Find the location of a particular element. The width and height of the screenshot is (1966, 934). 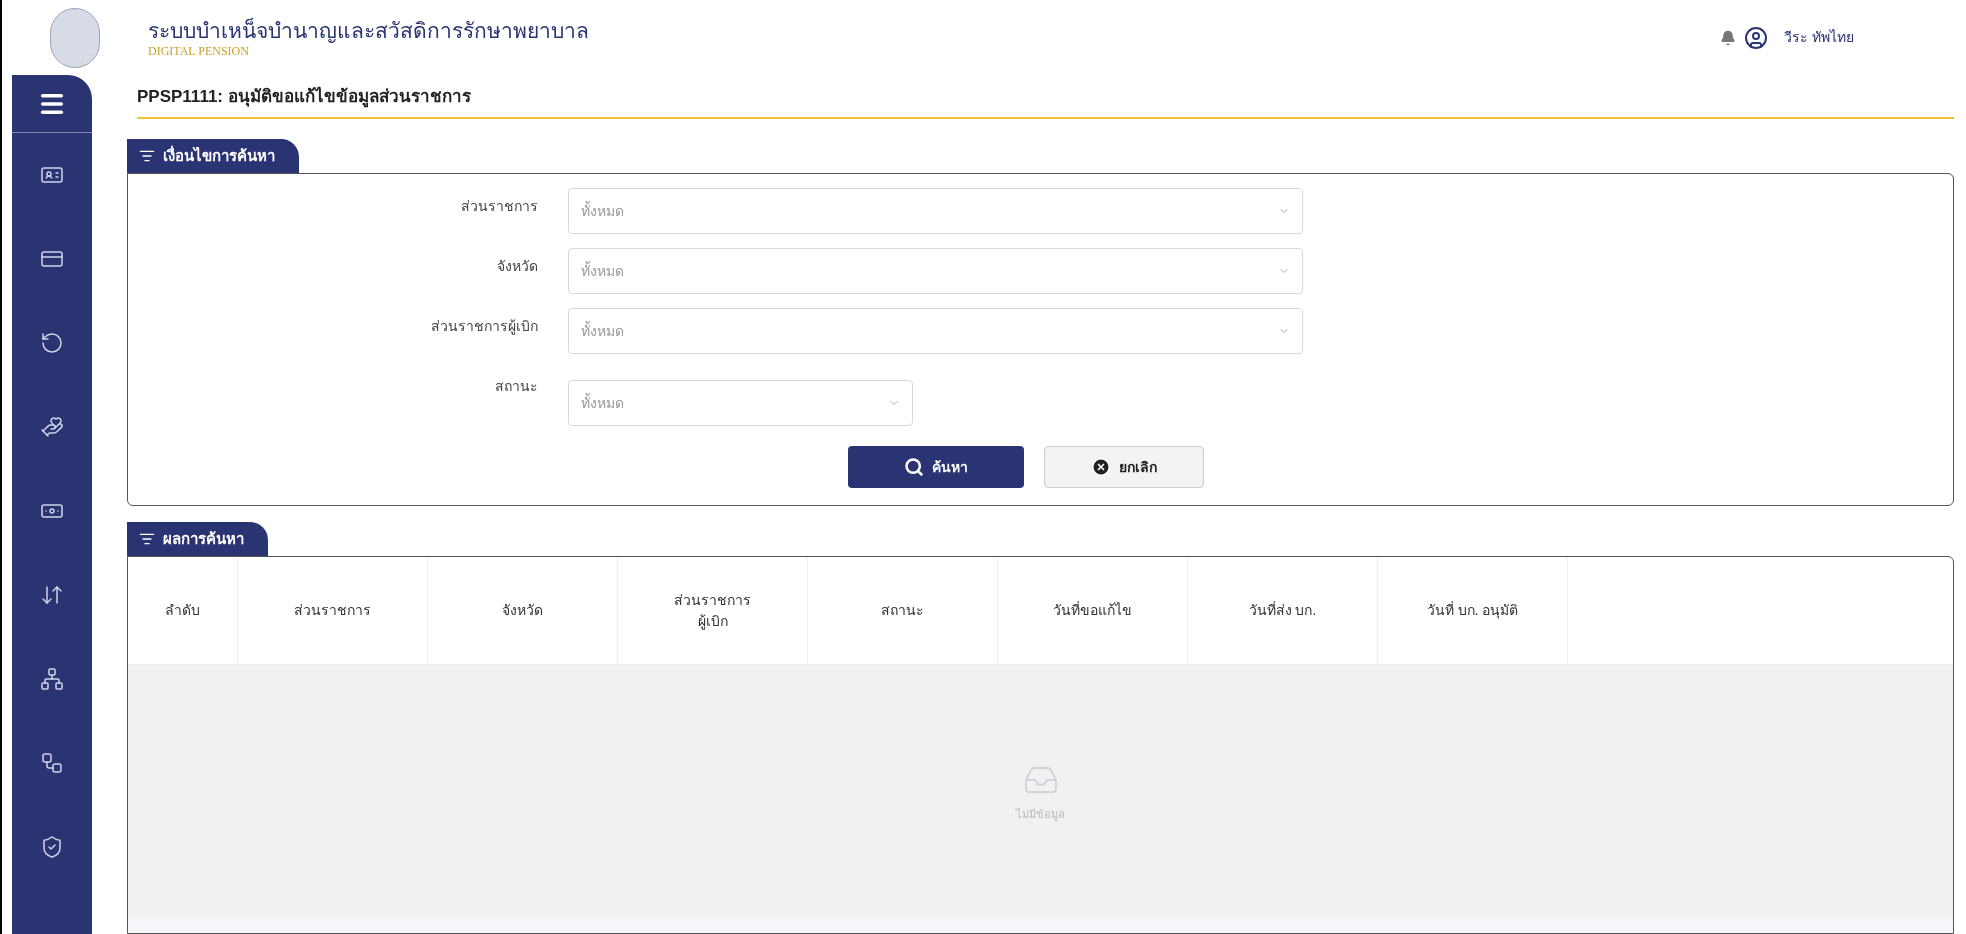

column-header: จังหวัด is located at coordinates (523, 610).